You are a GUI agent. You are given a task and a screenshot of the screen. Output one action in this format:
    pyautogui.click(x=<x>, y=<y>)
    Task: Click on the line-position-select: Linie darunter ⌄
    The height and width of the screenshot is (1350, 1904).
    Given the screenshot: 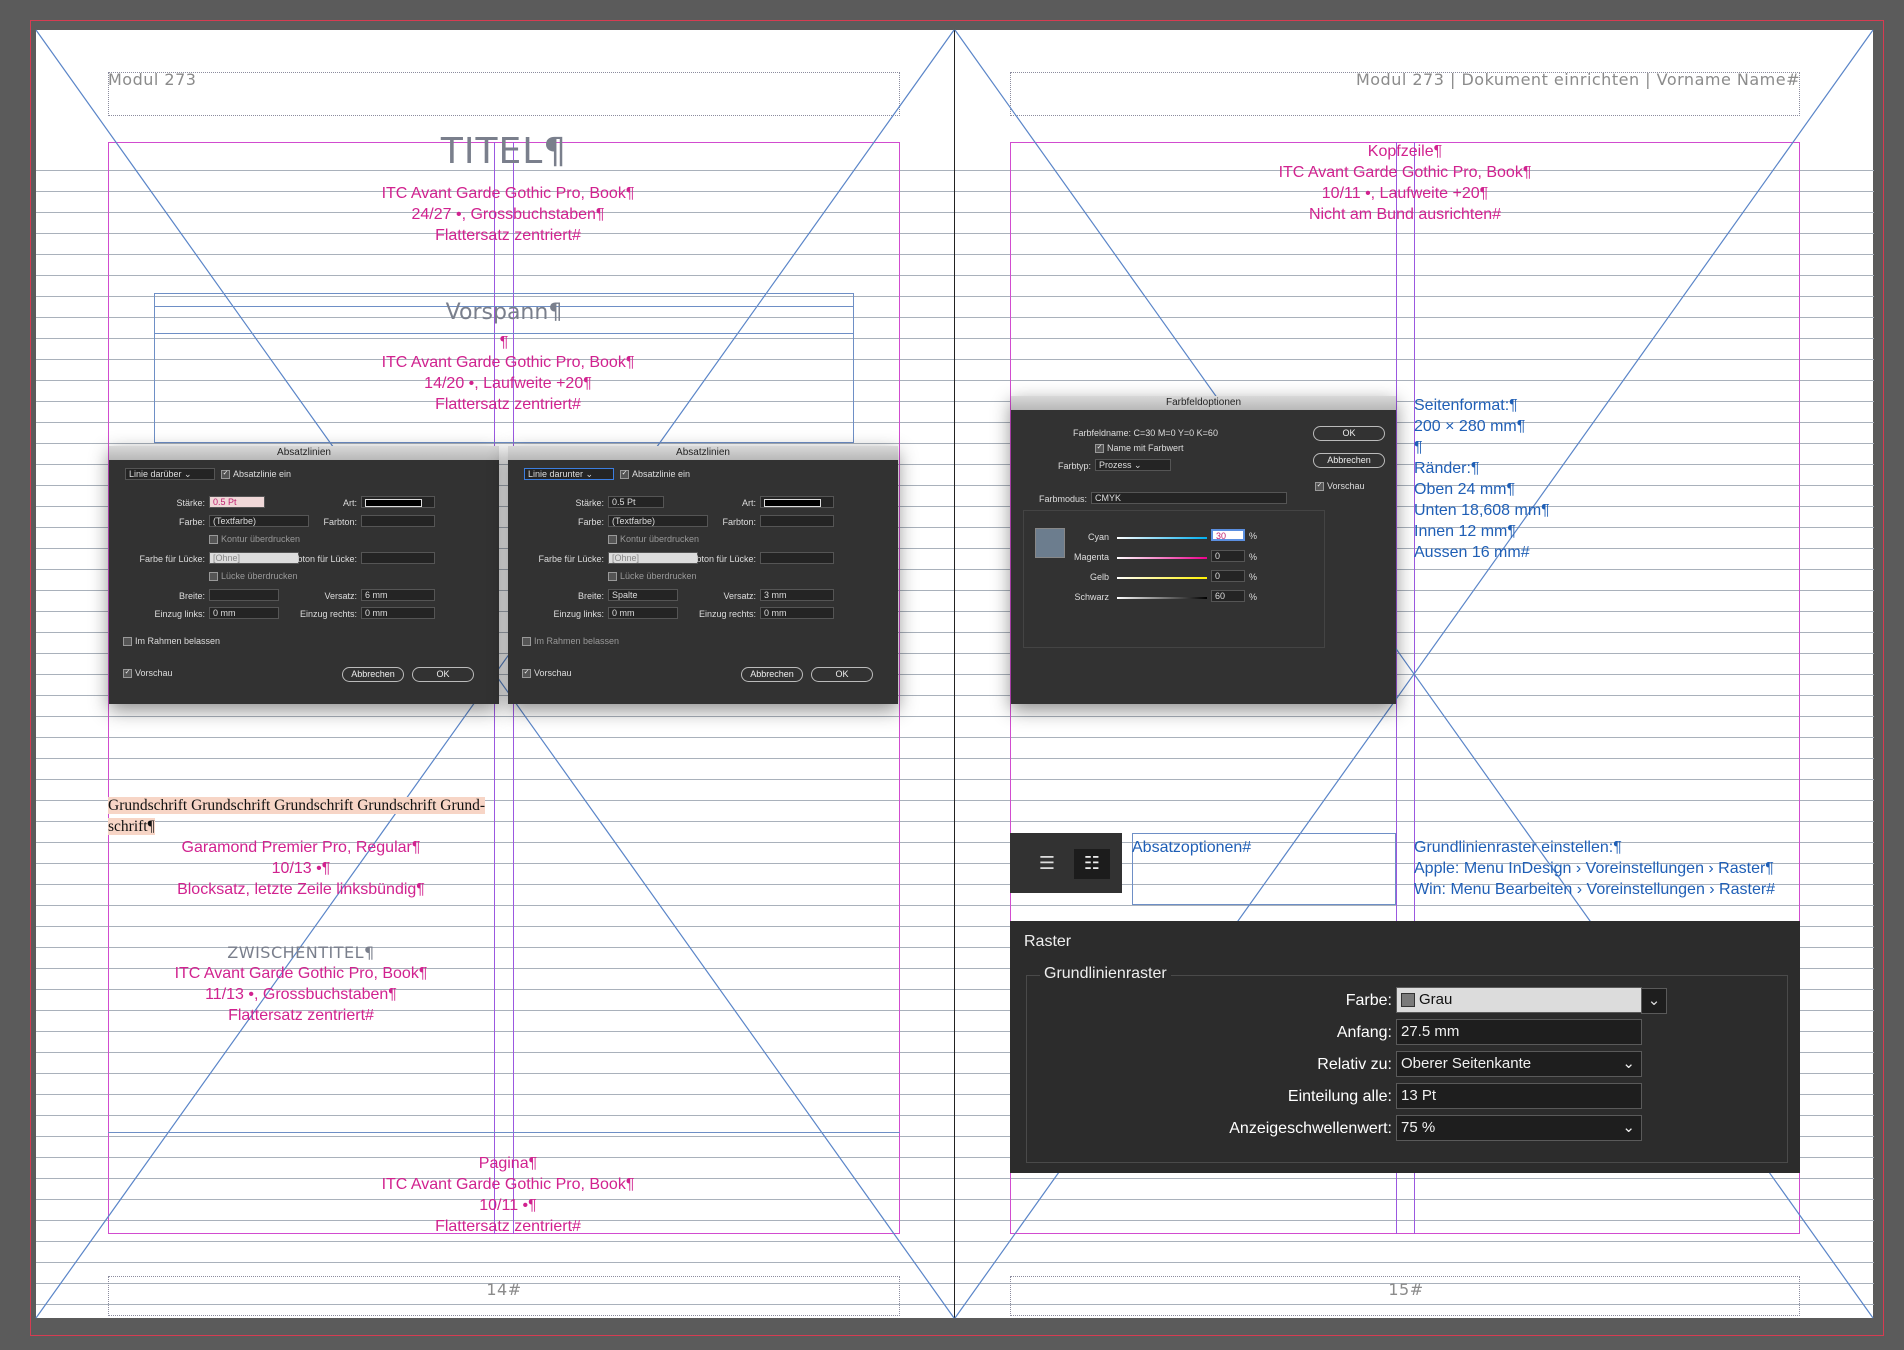 What is the action you would take?
    pyautogui.click(x=569, y=474)
    